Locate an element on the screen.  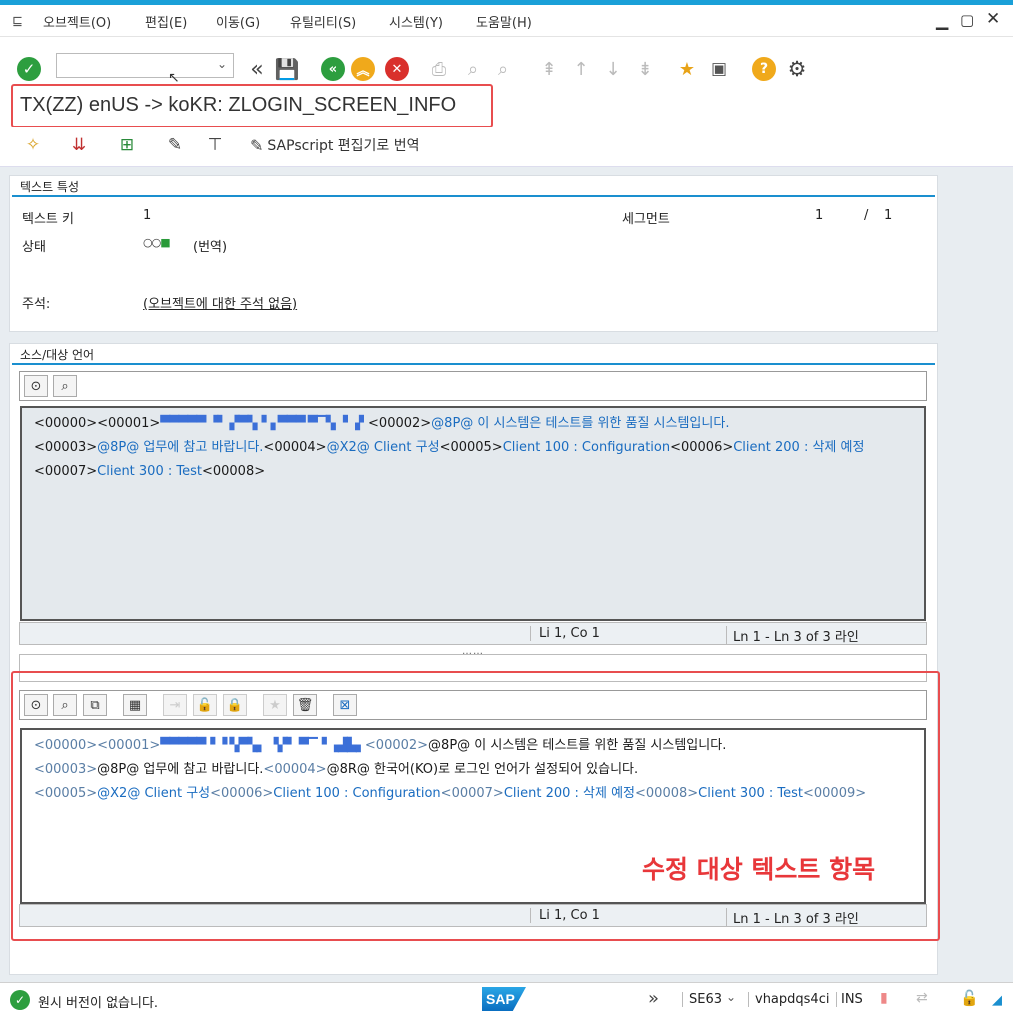
segment-current: 1 is located at coordinates (819, 215).